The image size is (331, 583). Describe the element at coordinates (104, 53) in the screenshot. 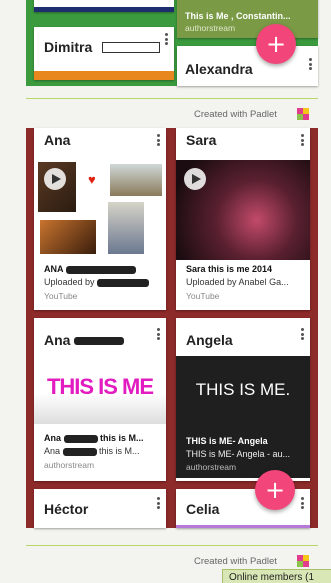

I see `card-dimitra: Dimitra` at that location.